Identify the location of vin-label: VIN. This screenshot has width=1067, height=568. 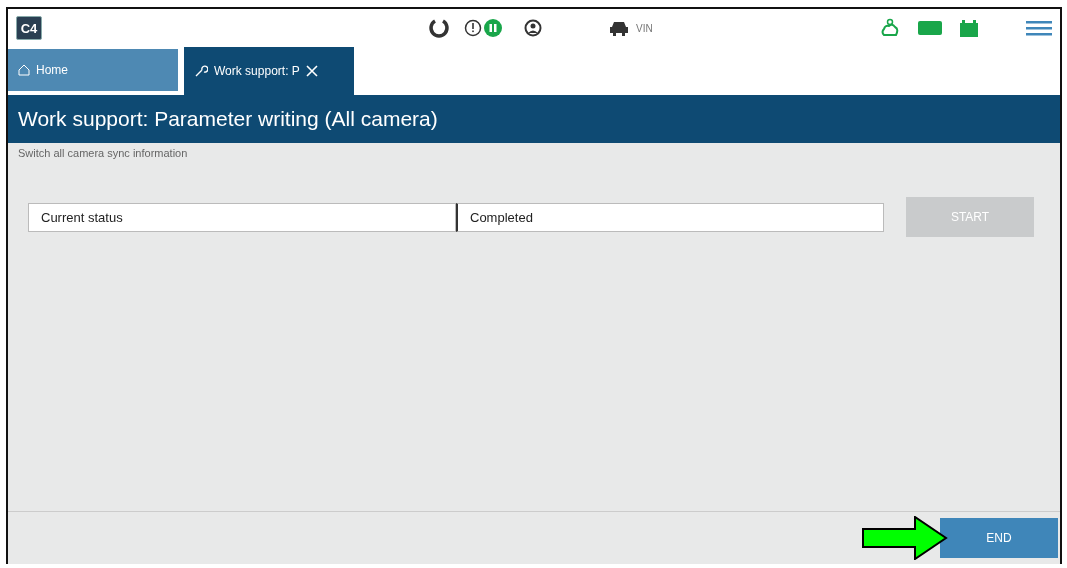
(644, 28).